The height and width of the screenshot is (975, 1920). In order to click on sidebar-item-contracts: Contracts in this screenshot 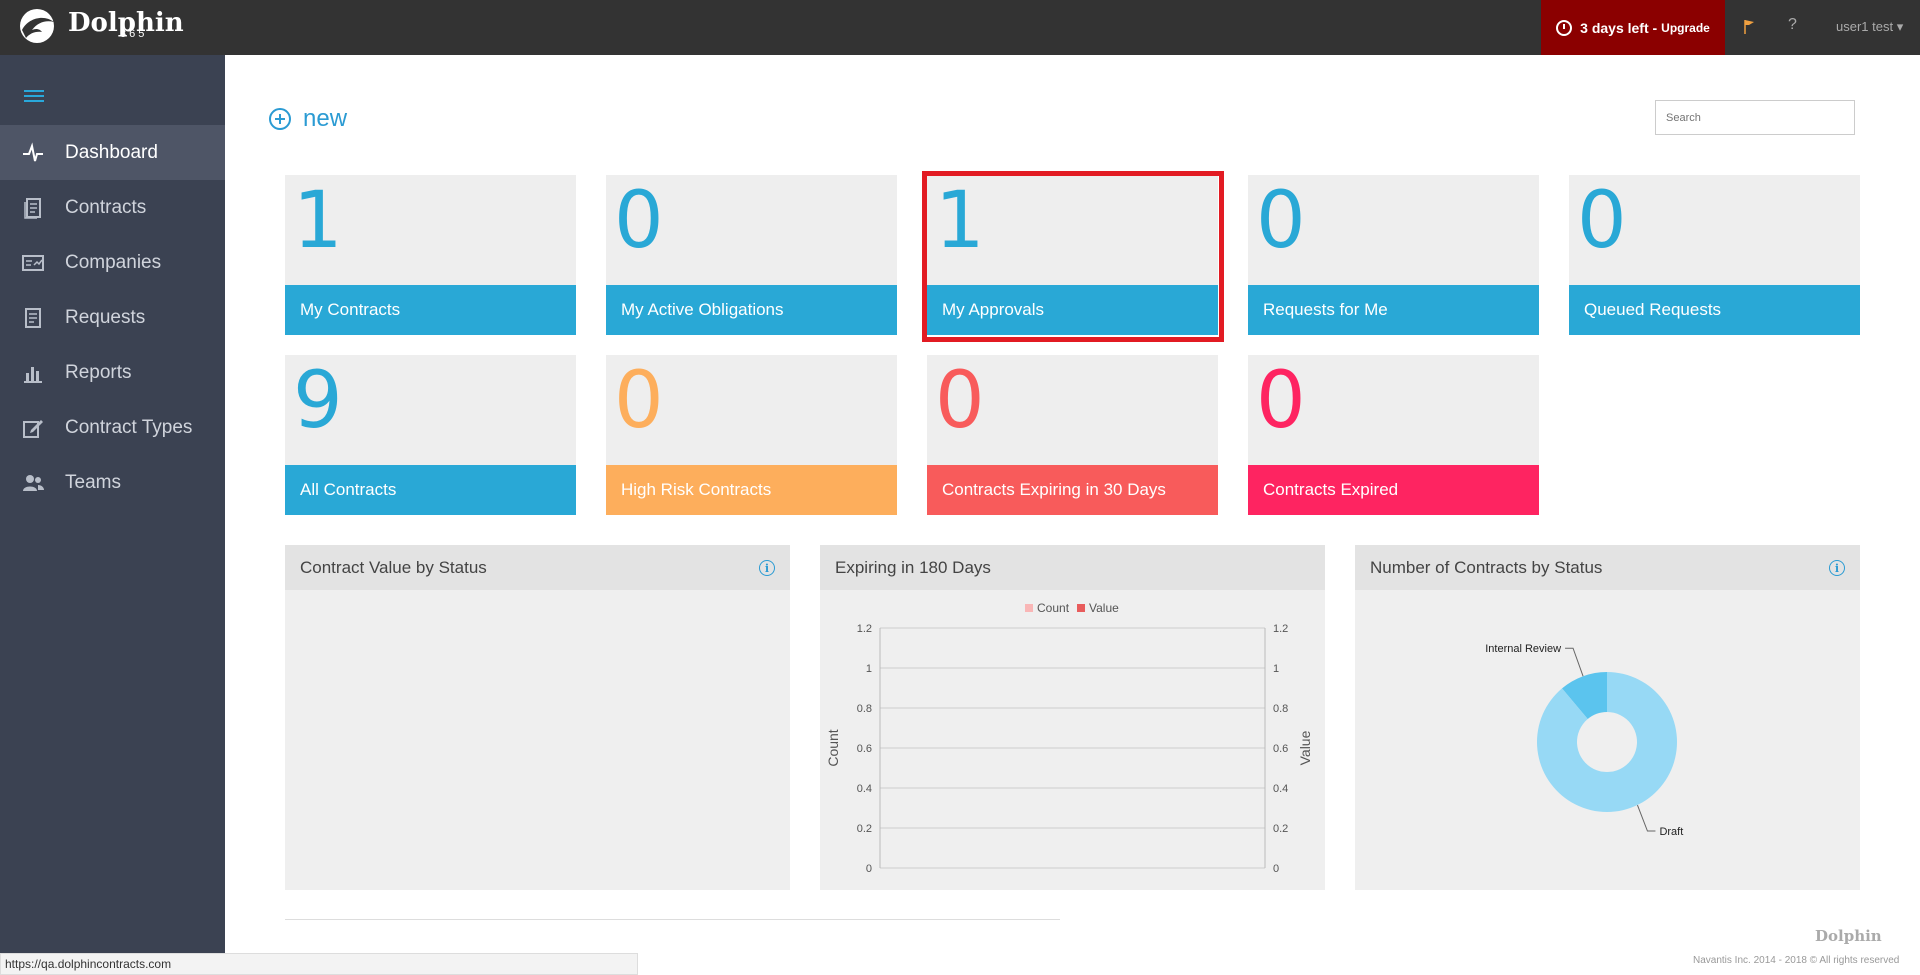, I will do `click(112, 207)`.